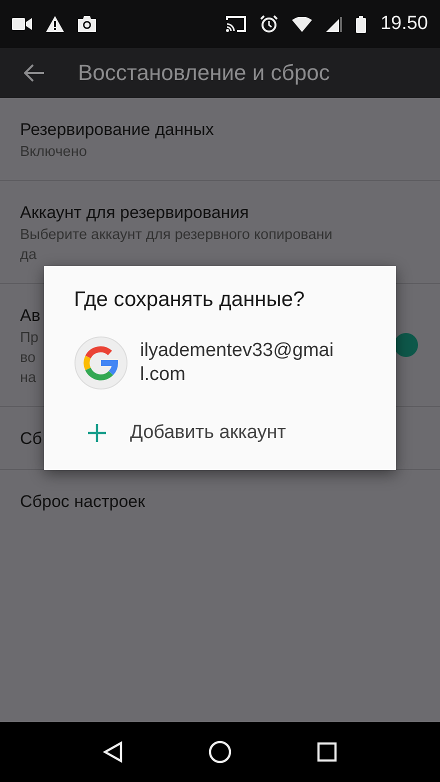 The image size is (440, 782). I want to click on screen-title: Восстановление и сброс, so click(204, 73).